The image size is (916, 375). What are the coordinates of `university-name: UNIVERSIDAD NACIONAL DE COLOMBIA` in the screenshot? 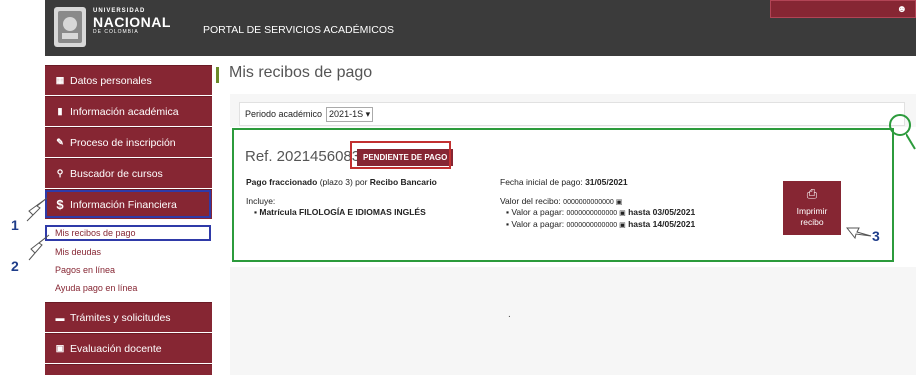 It's located at (132, 21).